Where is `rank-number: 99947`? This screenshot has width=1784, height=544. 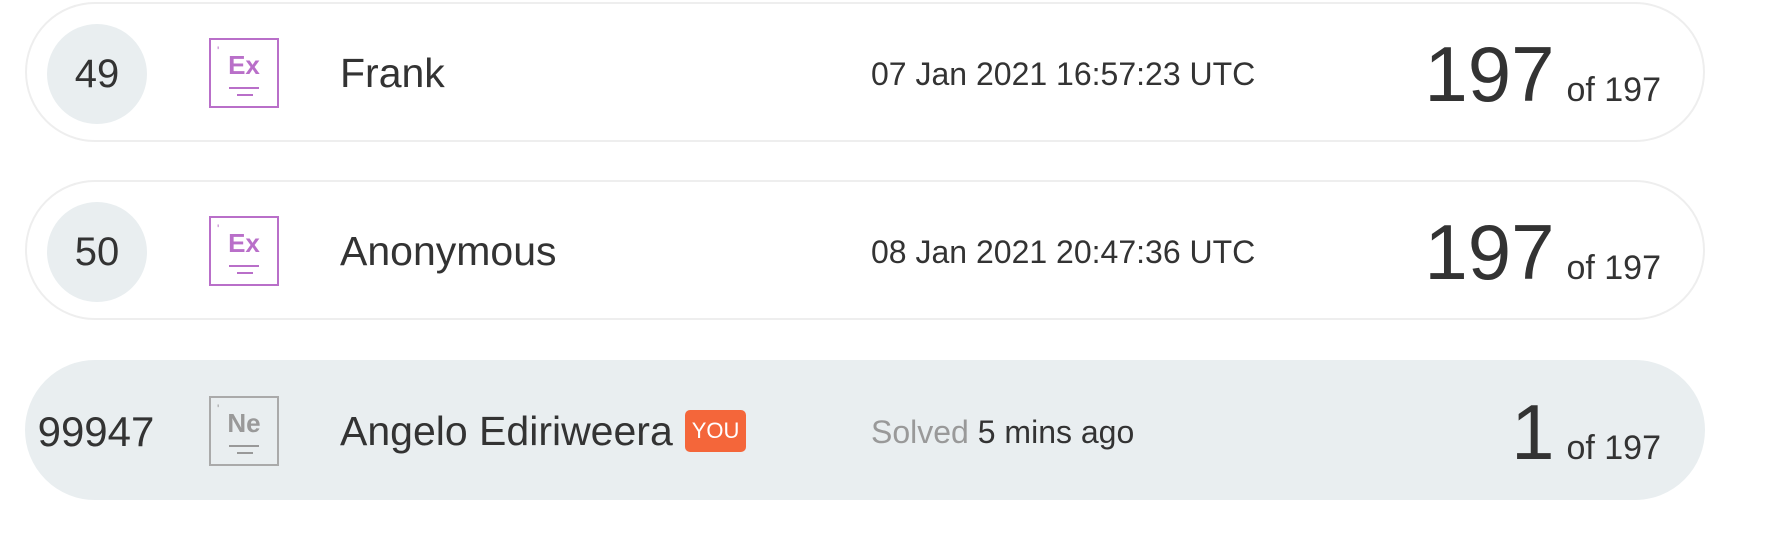
rank-number: 99947 is located at coordinates (96, 431).